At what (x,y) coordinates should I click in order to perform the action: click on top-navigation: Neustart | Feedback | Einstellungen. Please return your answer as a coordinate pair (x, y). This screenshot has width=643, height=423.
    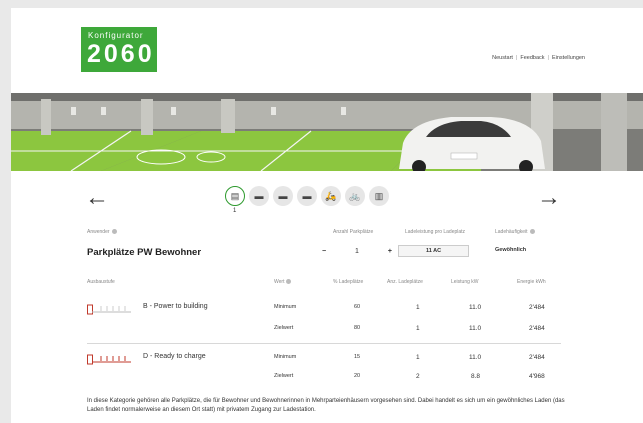
    Looking at the image, I should click on (538, 58).